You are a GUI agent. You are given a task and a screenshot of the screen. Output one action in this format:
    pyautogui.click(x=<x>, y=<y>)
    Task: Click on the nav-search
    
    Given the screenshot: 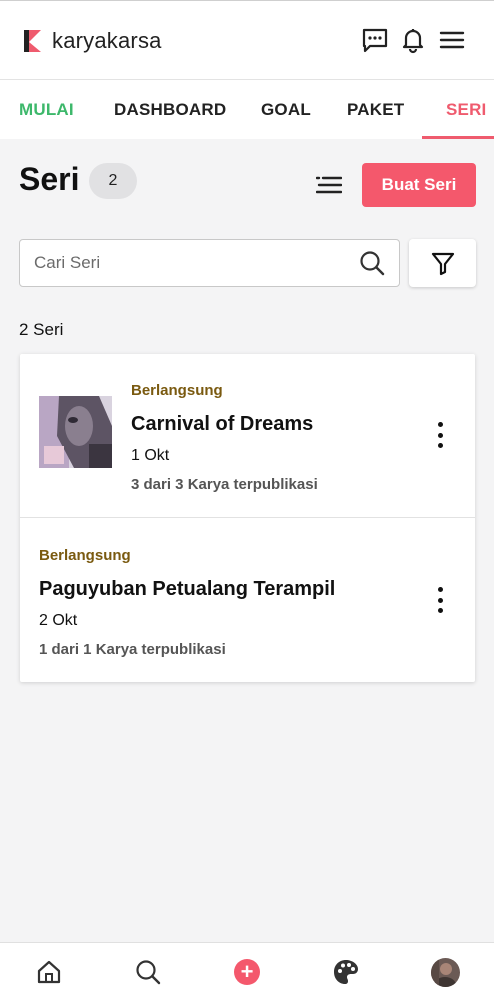 What is the action you would take?
    pyautogui.click(x=148, y=972)
    